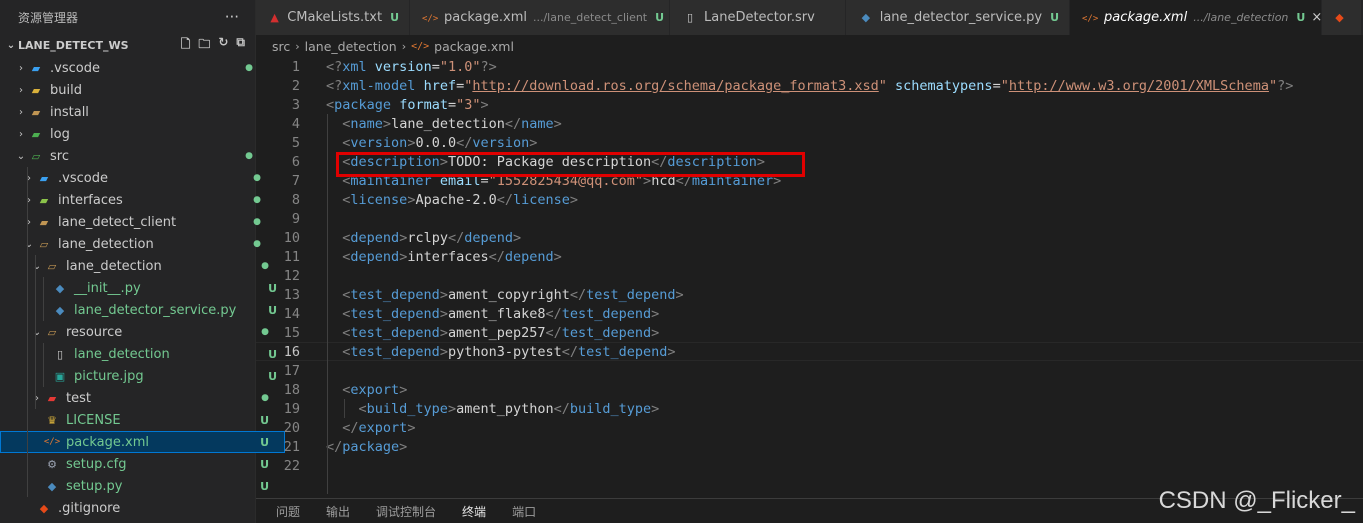 This screenshot has height=523, width=1363. Describe the element at coordinates (809, 218) in the screenshot. I see `code-line: 9` at that location.